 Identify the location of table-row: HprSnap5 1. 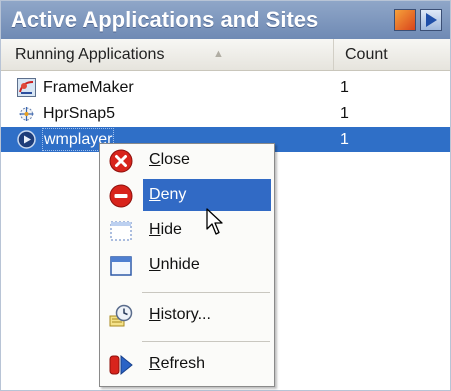
(225, 113).